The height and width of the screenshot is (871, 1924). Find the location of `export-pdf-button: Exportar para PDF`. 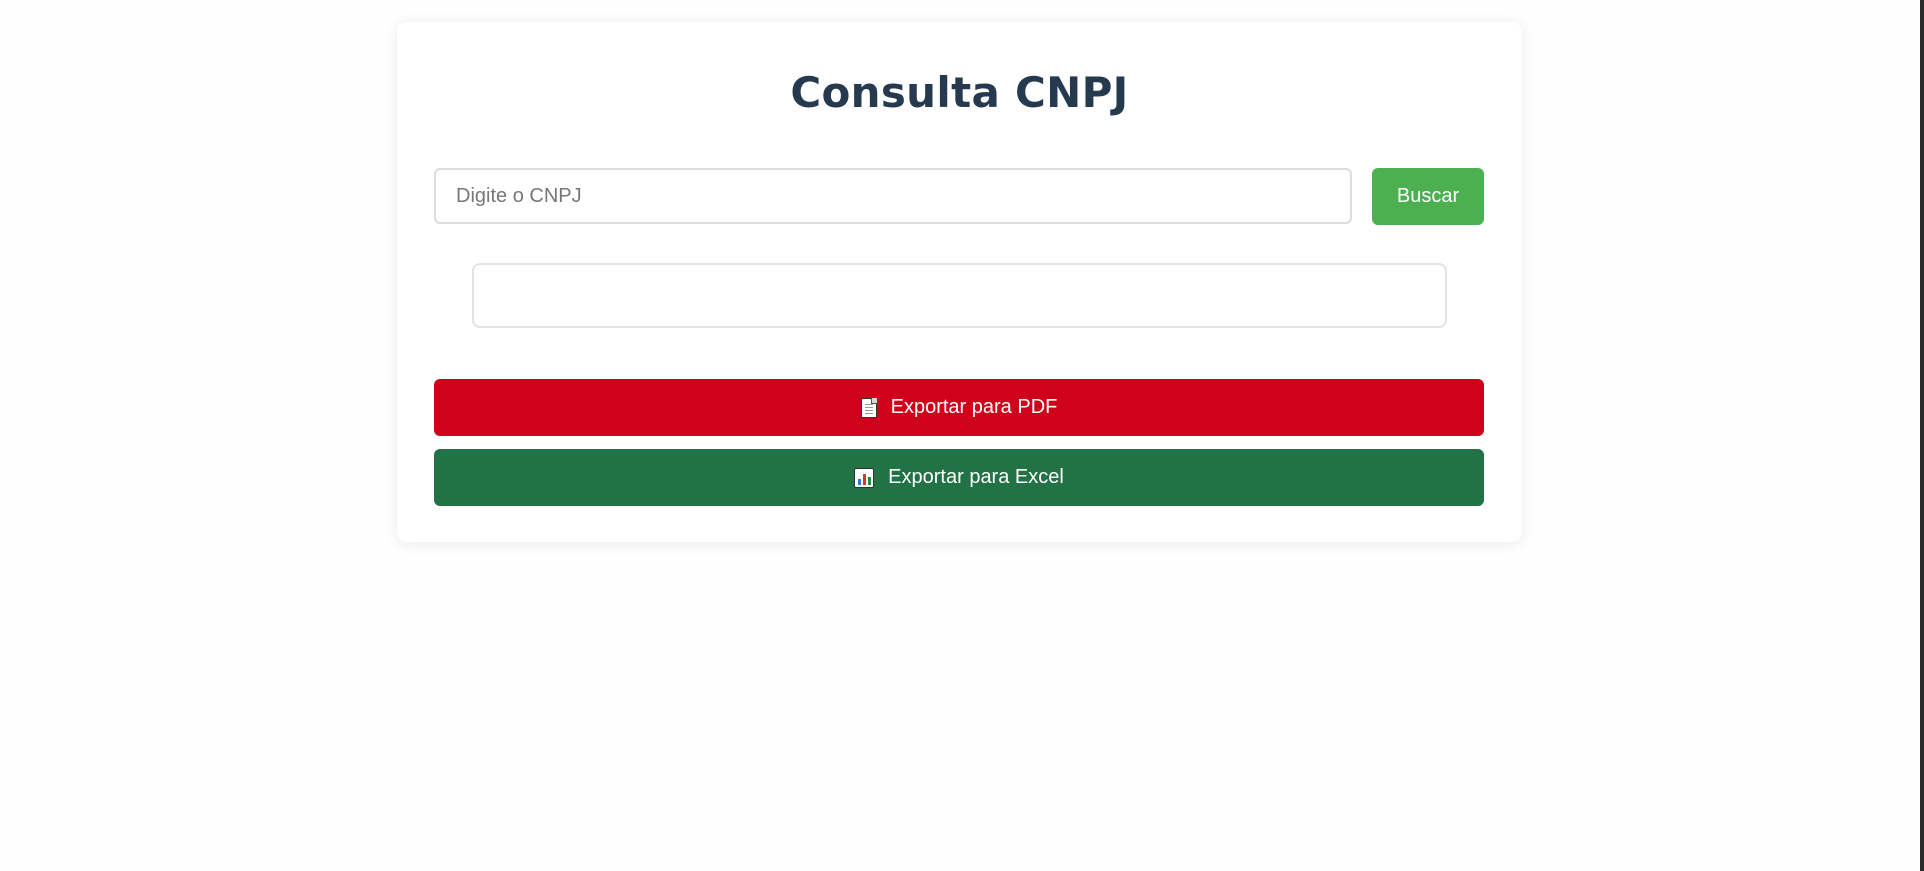

export-pdf-button: Exportar para PDF is located at coordinates (959, 407).